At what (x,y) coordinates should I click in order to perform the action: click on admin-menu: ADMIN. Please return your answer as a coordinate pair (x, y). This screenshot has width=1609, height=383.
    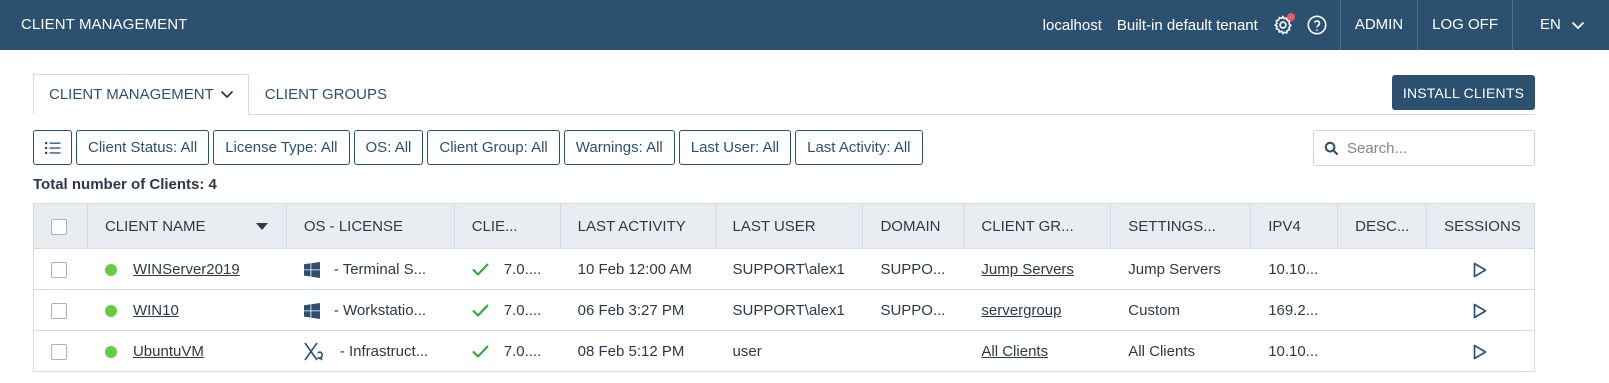
    Looking at the image, I should click on (1379, 25).